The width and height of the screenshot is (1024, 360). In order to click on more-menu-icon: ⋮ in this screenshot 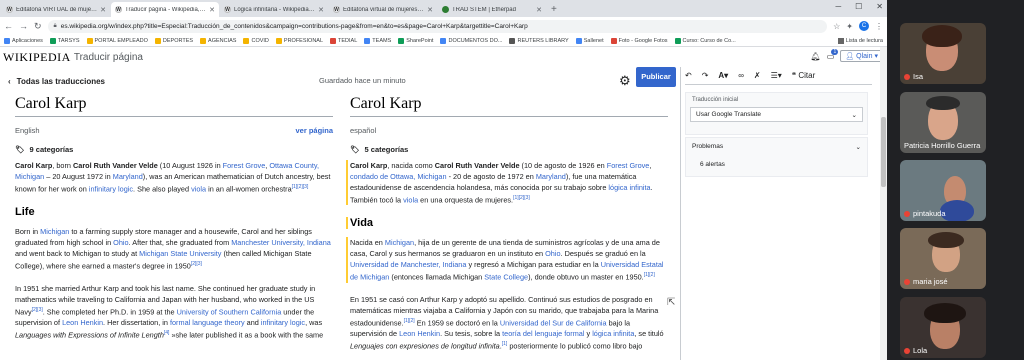, I will do `click(879, 26)`.